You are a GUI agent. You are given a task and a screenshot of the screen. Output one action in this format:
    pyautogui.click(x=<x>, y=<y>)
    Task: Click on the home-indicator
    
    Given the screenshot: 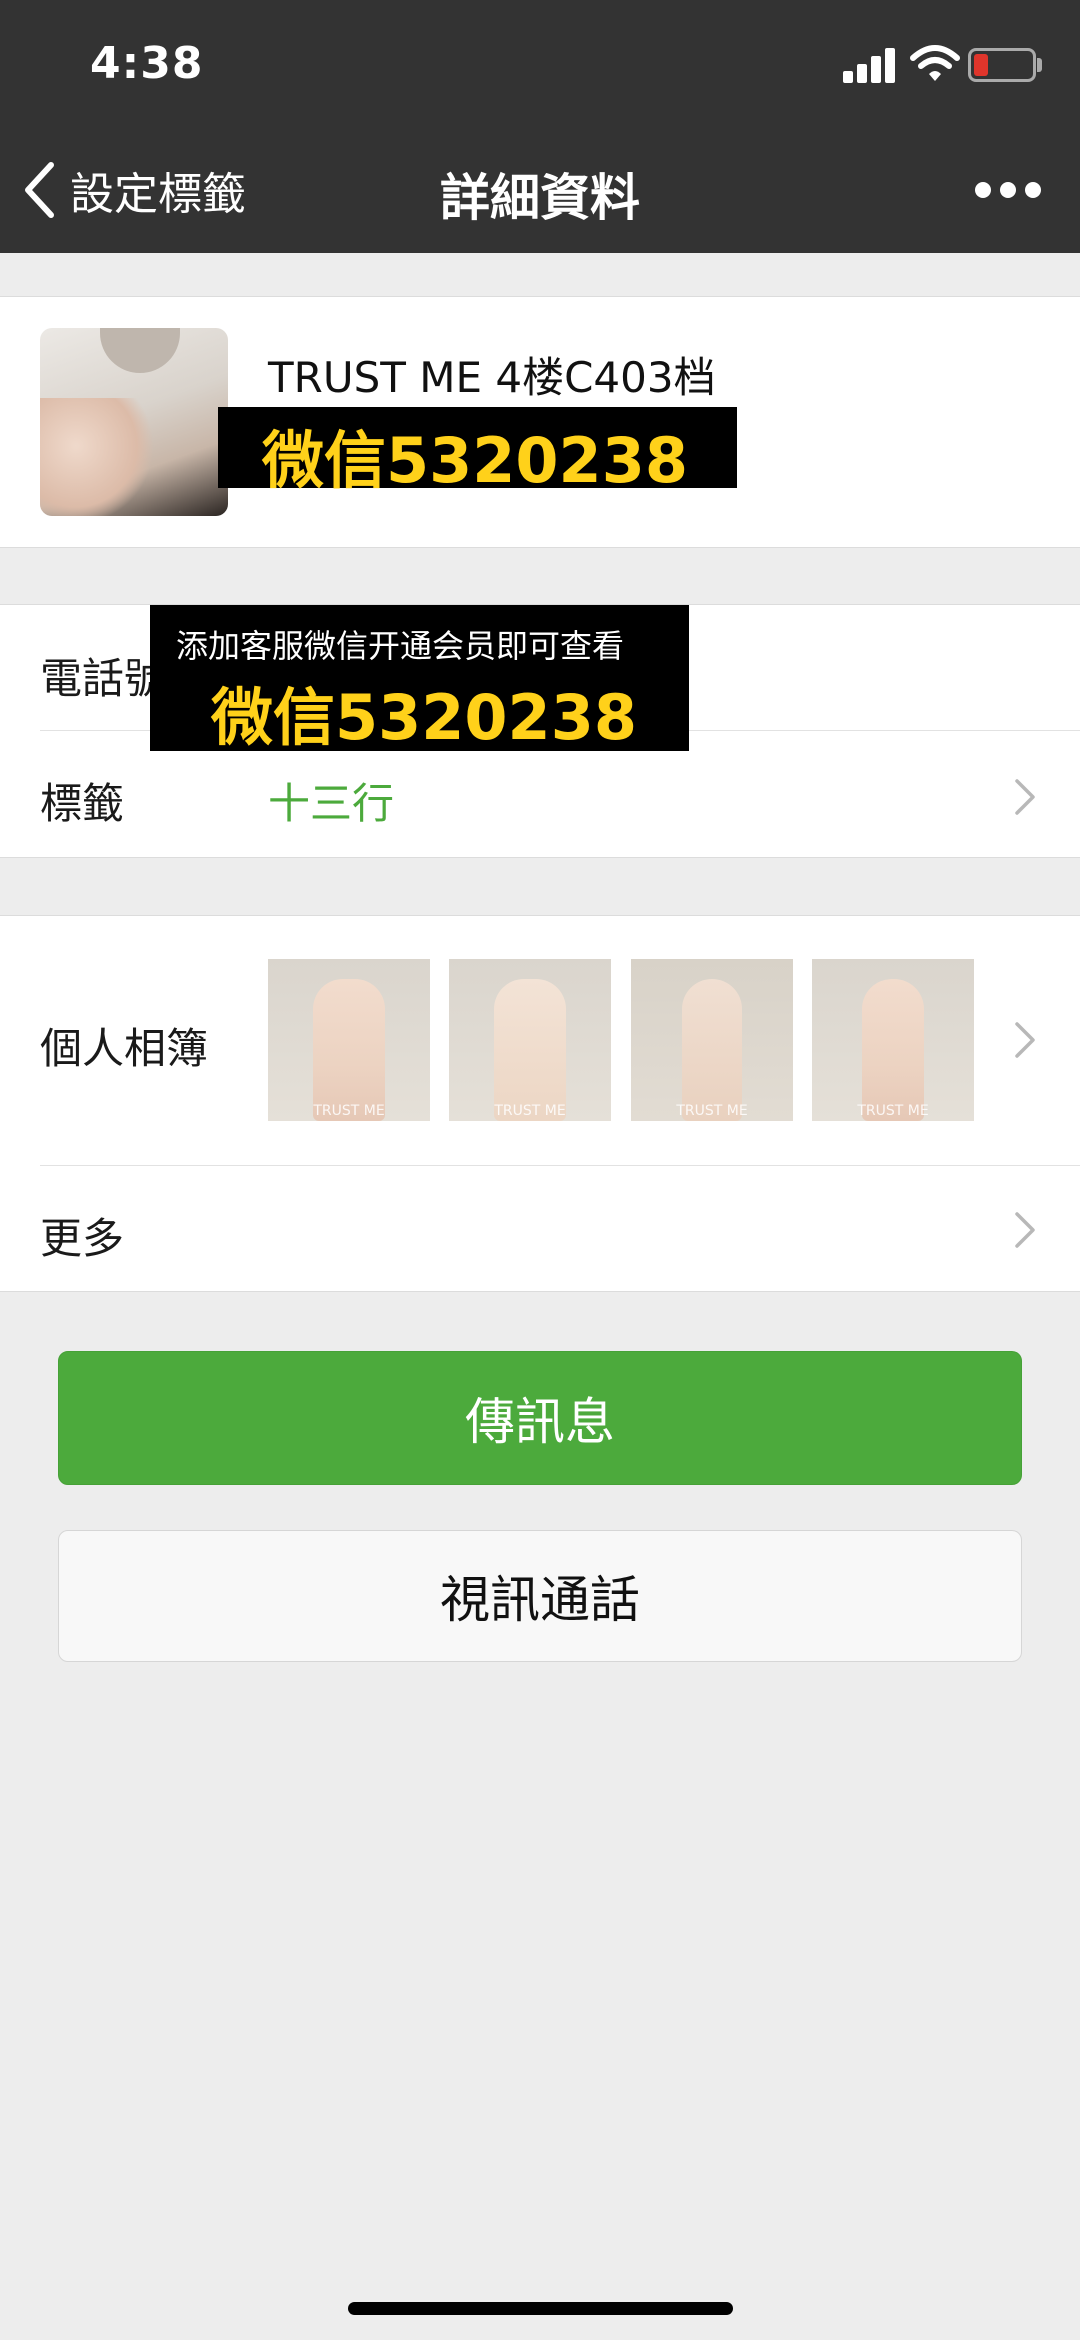 What is the action you would take?
    pyautogui.click(x=540, y=2308)
    